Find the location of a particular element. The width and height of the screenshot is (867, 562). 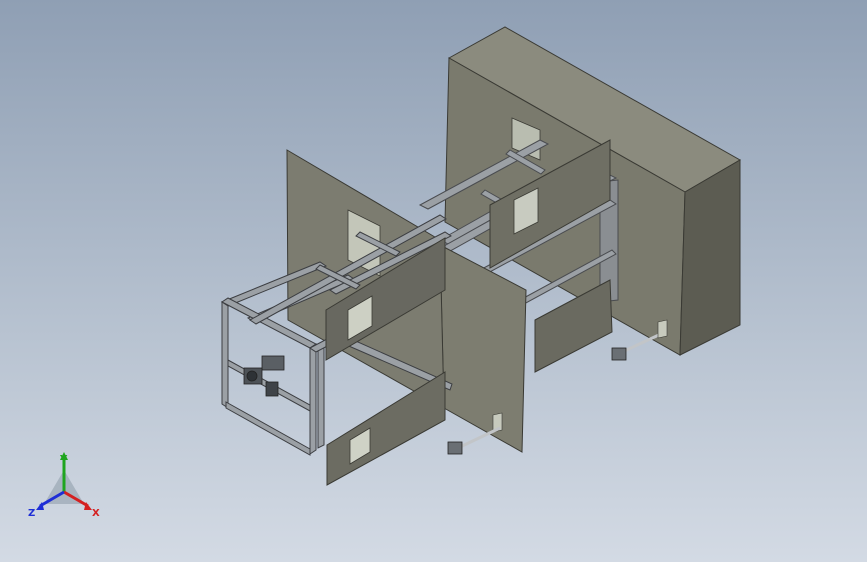

orientation-triad: Y X Z is located at coordinates (64, 486).